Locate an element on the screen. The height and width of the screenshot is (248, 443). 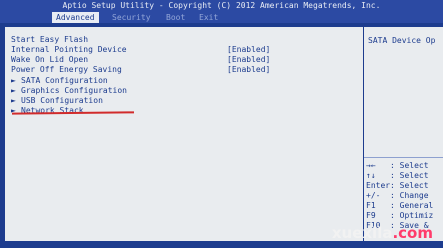
help-heading: SATA Device Op is located at coordinates (402, 40).